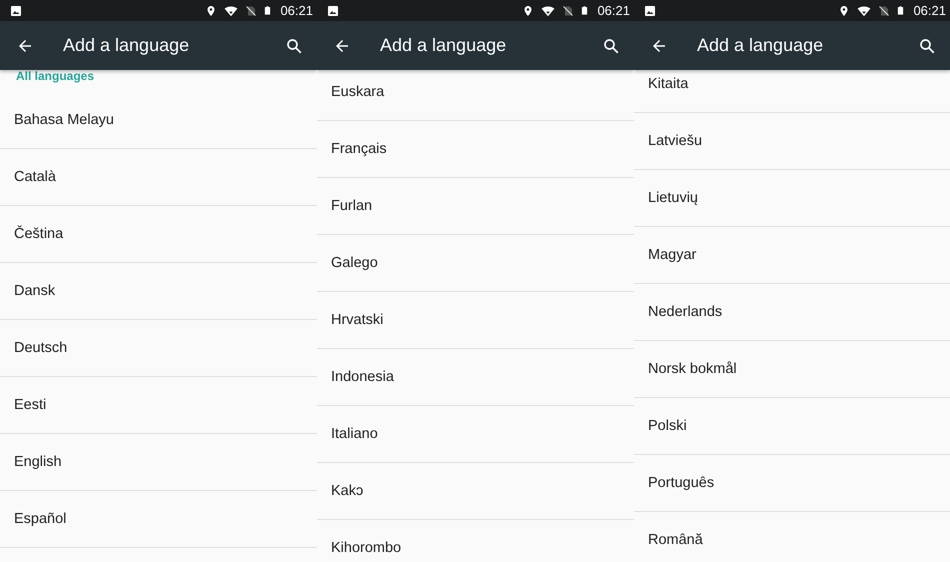 The height and width of the screenshot is (562, 950). I want to click on language-item: Kitaita, so click(792, 91).